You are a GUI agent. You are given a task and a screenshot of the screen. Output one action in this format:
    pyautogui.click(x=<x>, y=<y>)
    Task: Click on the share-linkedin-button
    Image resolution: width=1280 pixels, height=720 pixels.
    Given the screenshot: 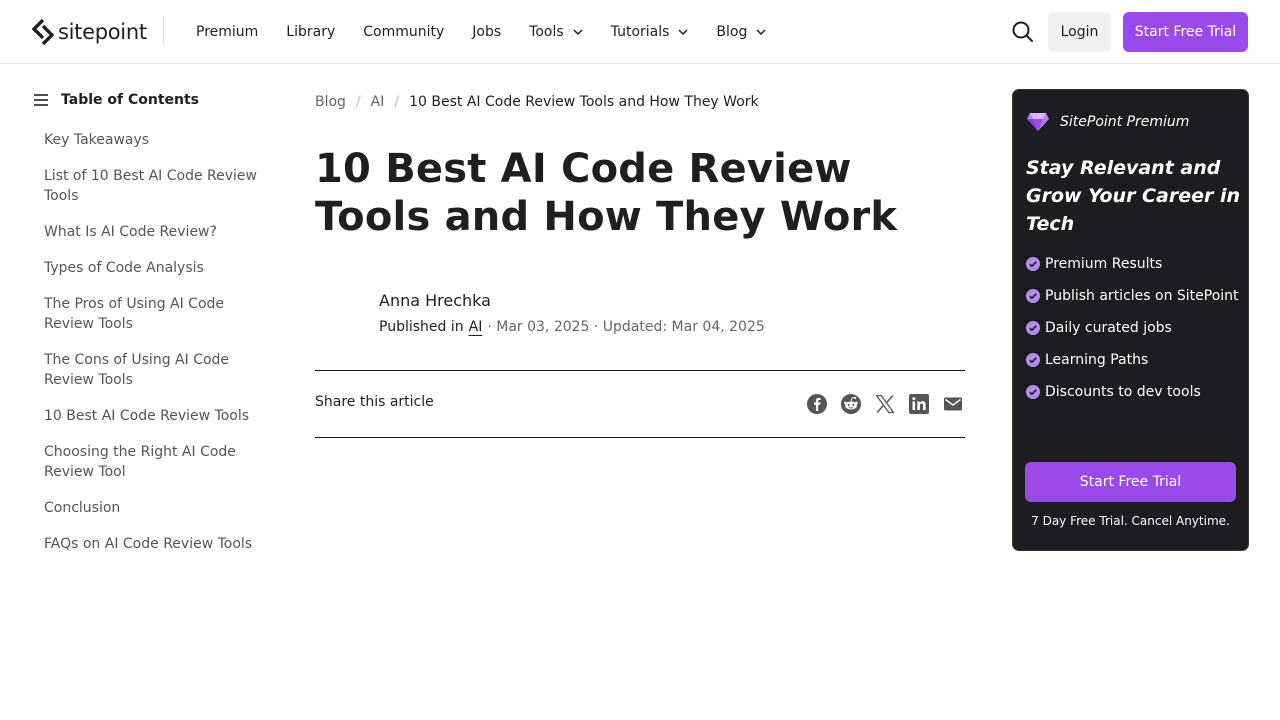 What is the action you would take?
    pyautogui.click(x=919, y=404)
    